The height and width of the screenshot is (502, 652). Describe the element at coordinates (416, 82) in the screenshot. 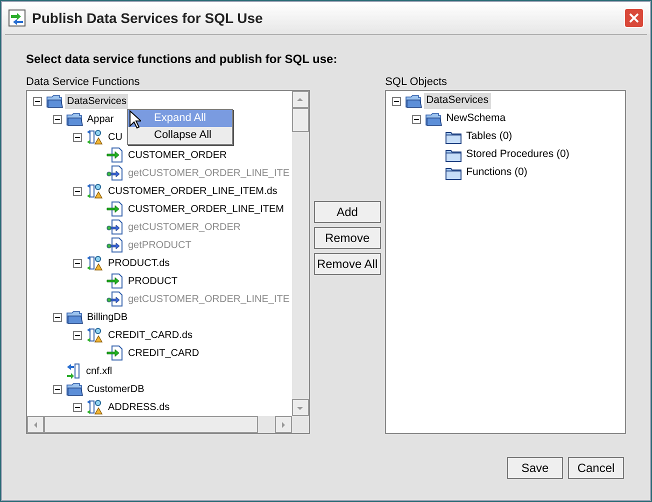

I see `panel-label: SQL Objects` at that location.